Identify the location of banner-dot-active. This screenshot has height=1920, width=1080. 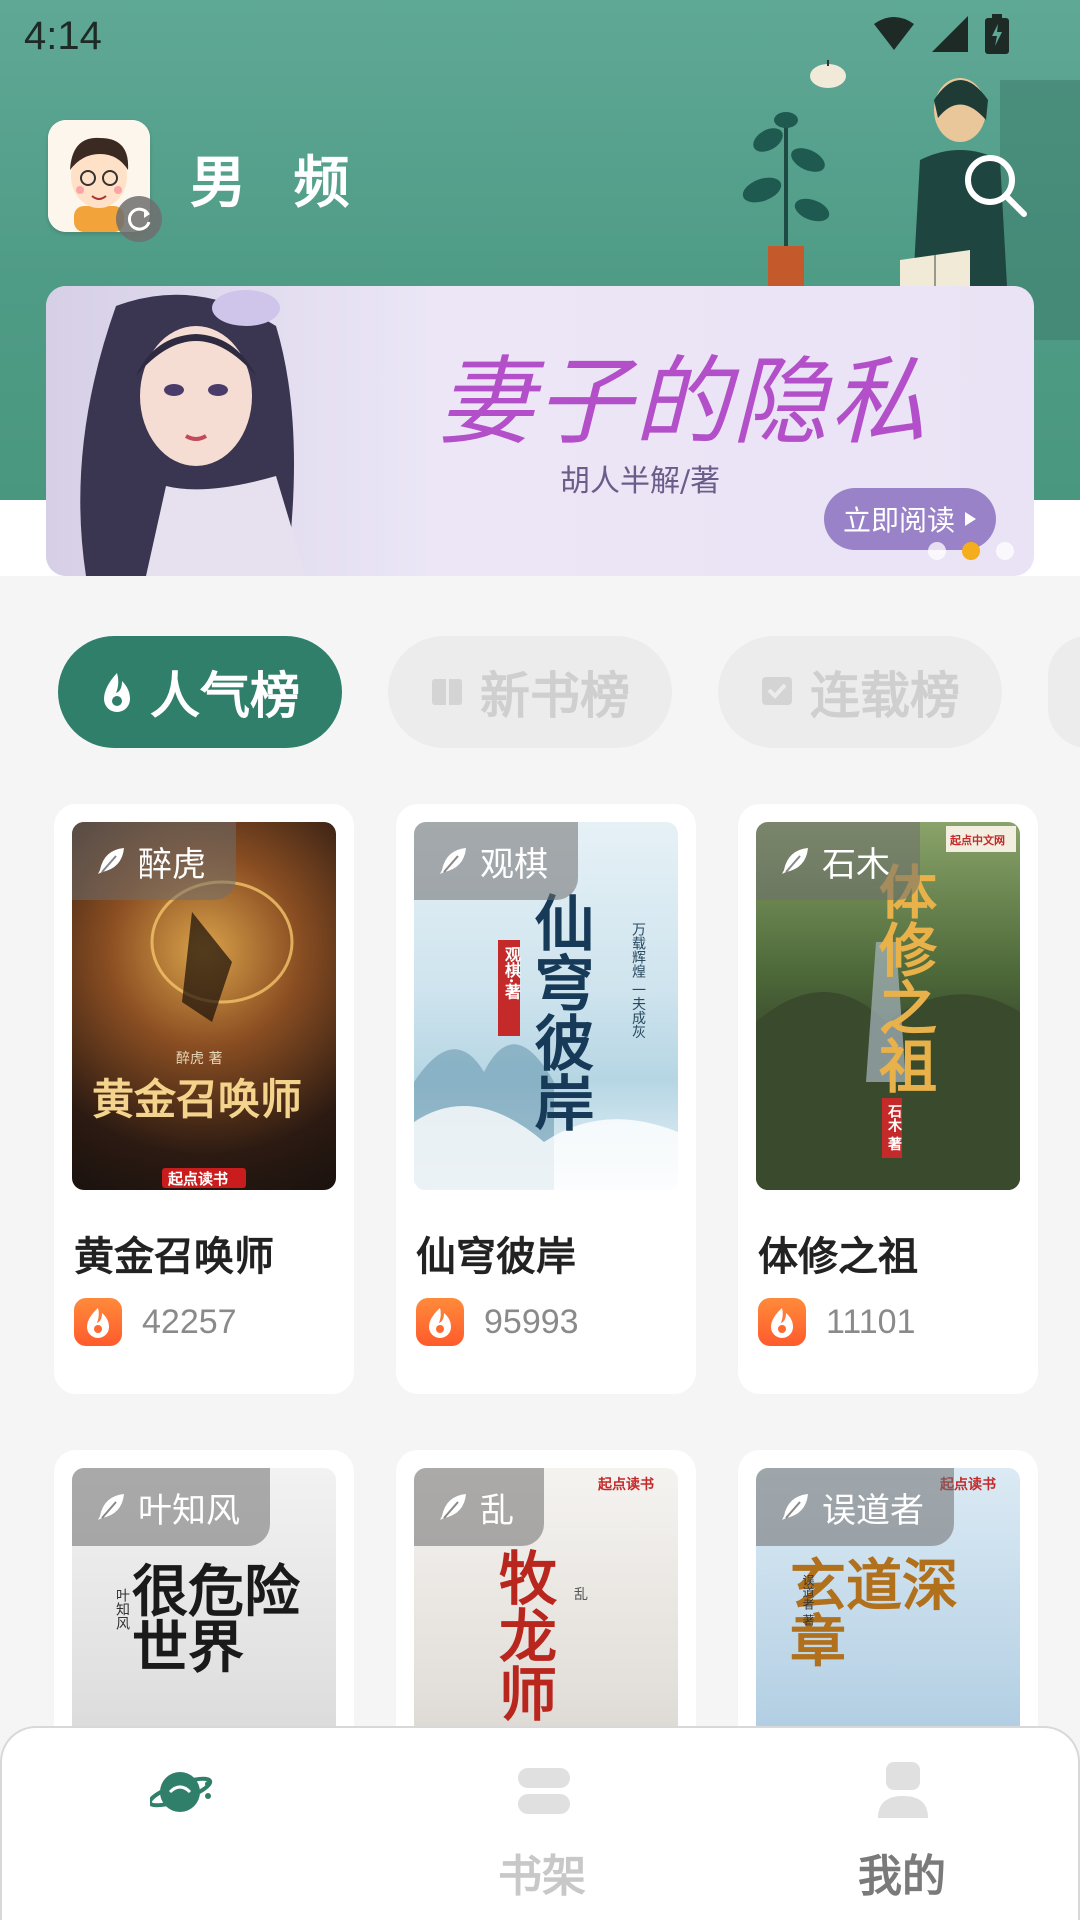
(971, 551).